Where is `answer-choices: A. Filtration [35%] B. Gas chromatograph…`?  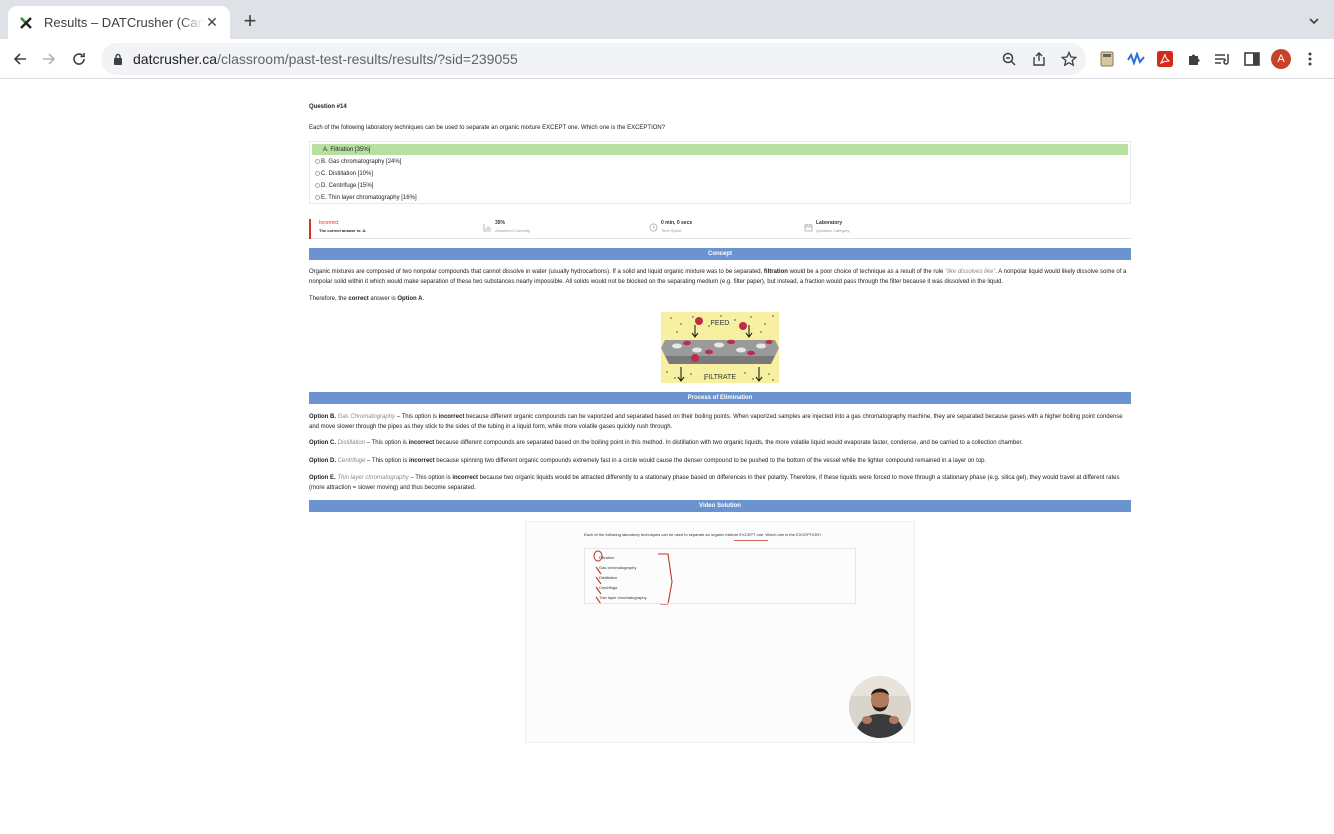
answer-choices: A. Filtration [35%] B. Gas chromatograph… is located at coordinates (720, 172).